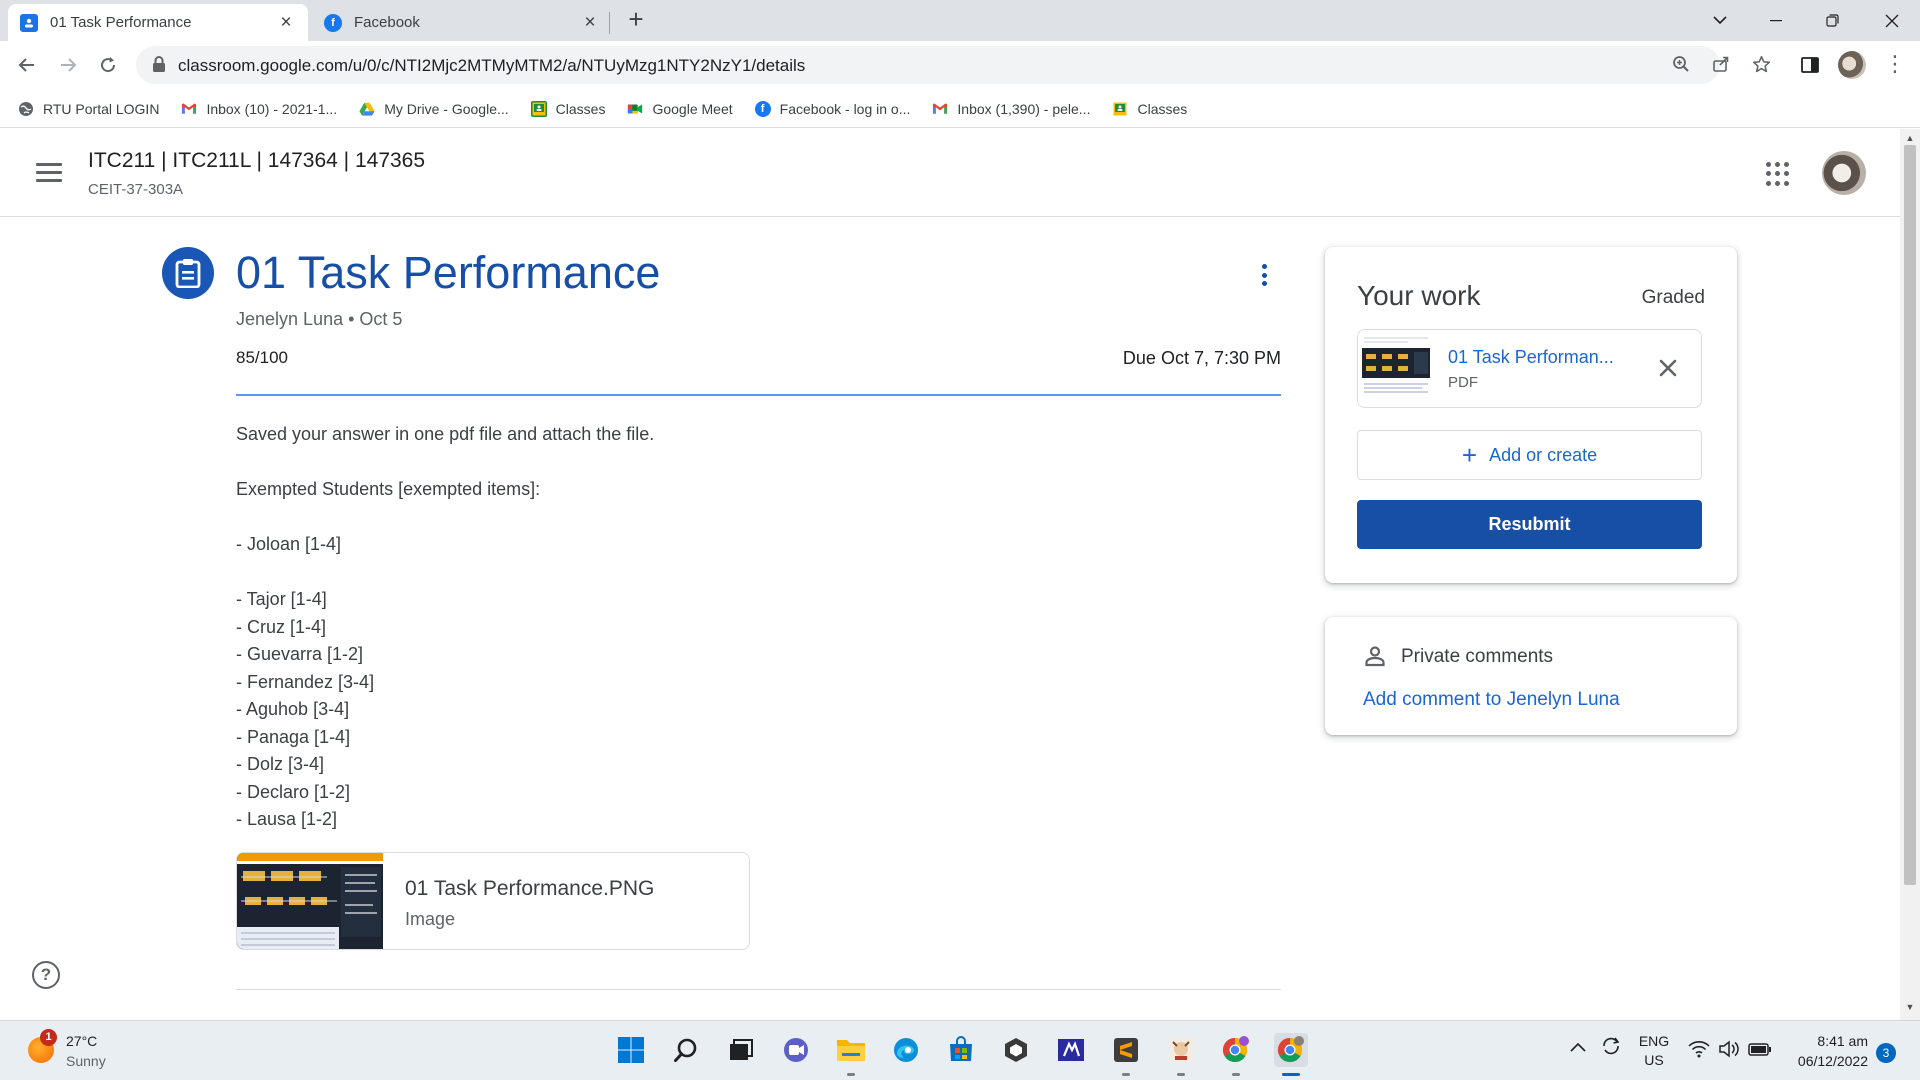 This screenshot has width=1920, height=1080. Describe the element at coordinates (1673, 297) in the screenshot. I see `work-status-badge: Graded` at that location.